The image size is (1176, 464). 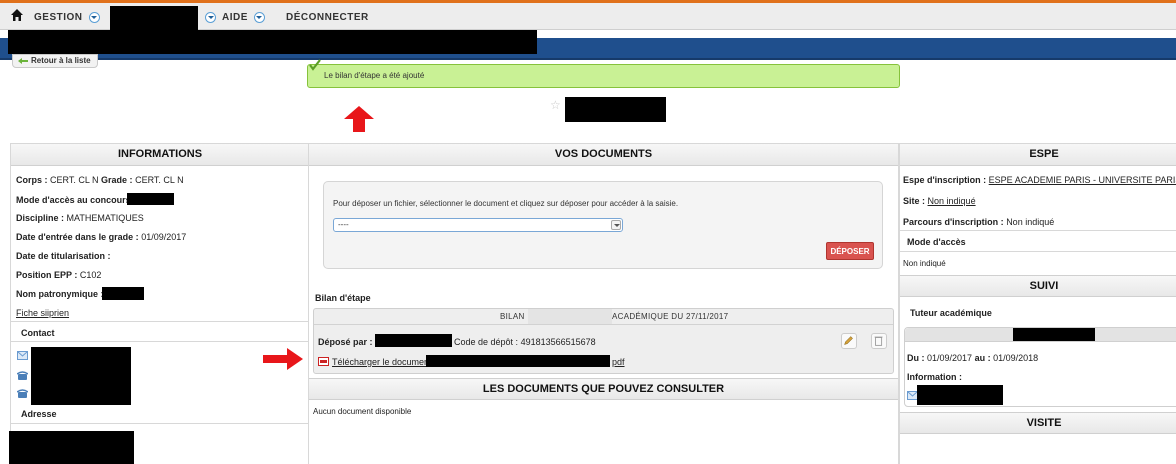 What do you see at coordinates (123, 293) in the screenshot?
I see `redacted-nom` at bounding box center [123, 293].